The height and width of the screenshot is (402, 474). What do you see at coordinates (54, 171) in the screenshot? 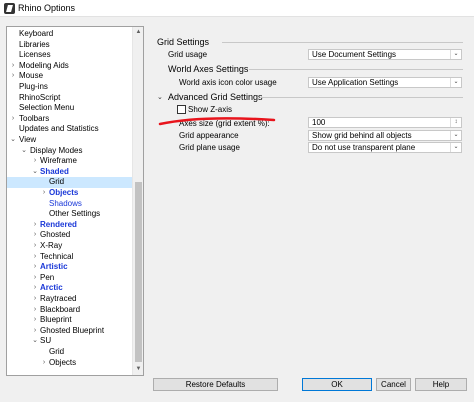
I see `tree-item-label: Shaded` at bounding box center [54, 171].